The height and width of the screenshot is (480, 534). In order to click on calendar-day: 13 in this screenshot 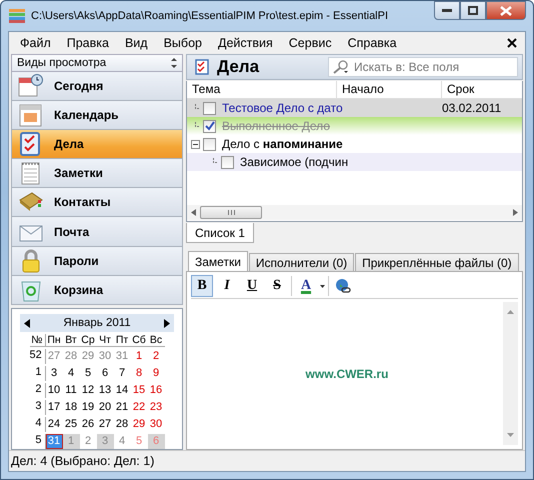, I will do `click(105, 390)`.